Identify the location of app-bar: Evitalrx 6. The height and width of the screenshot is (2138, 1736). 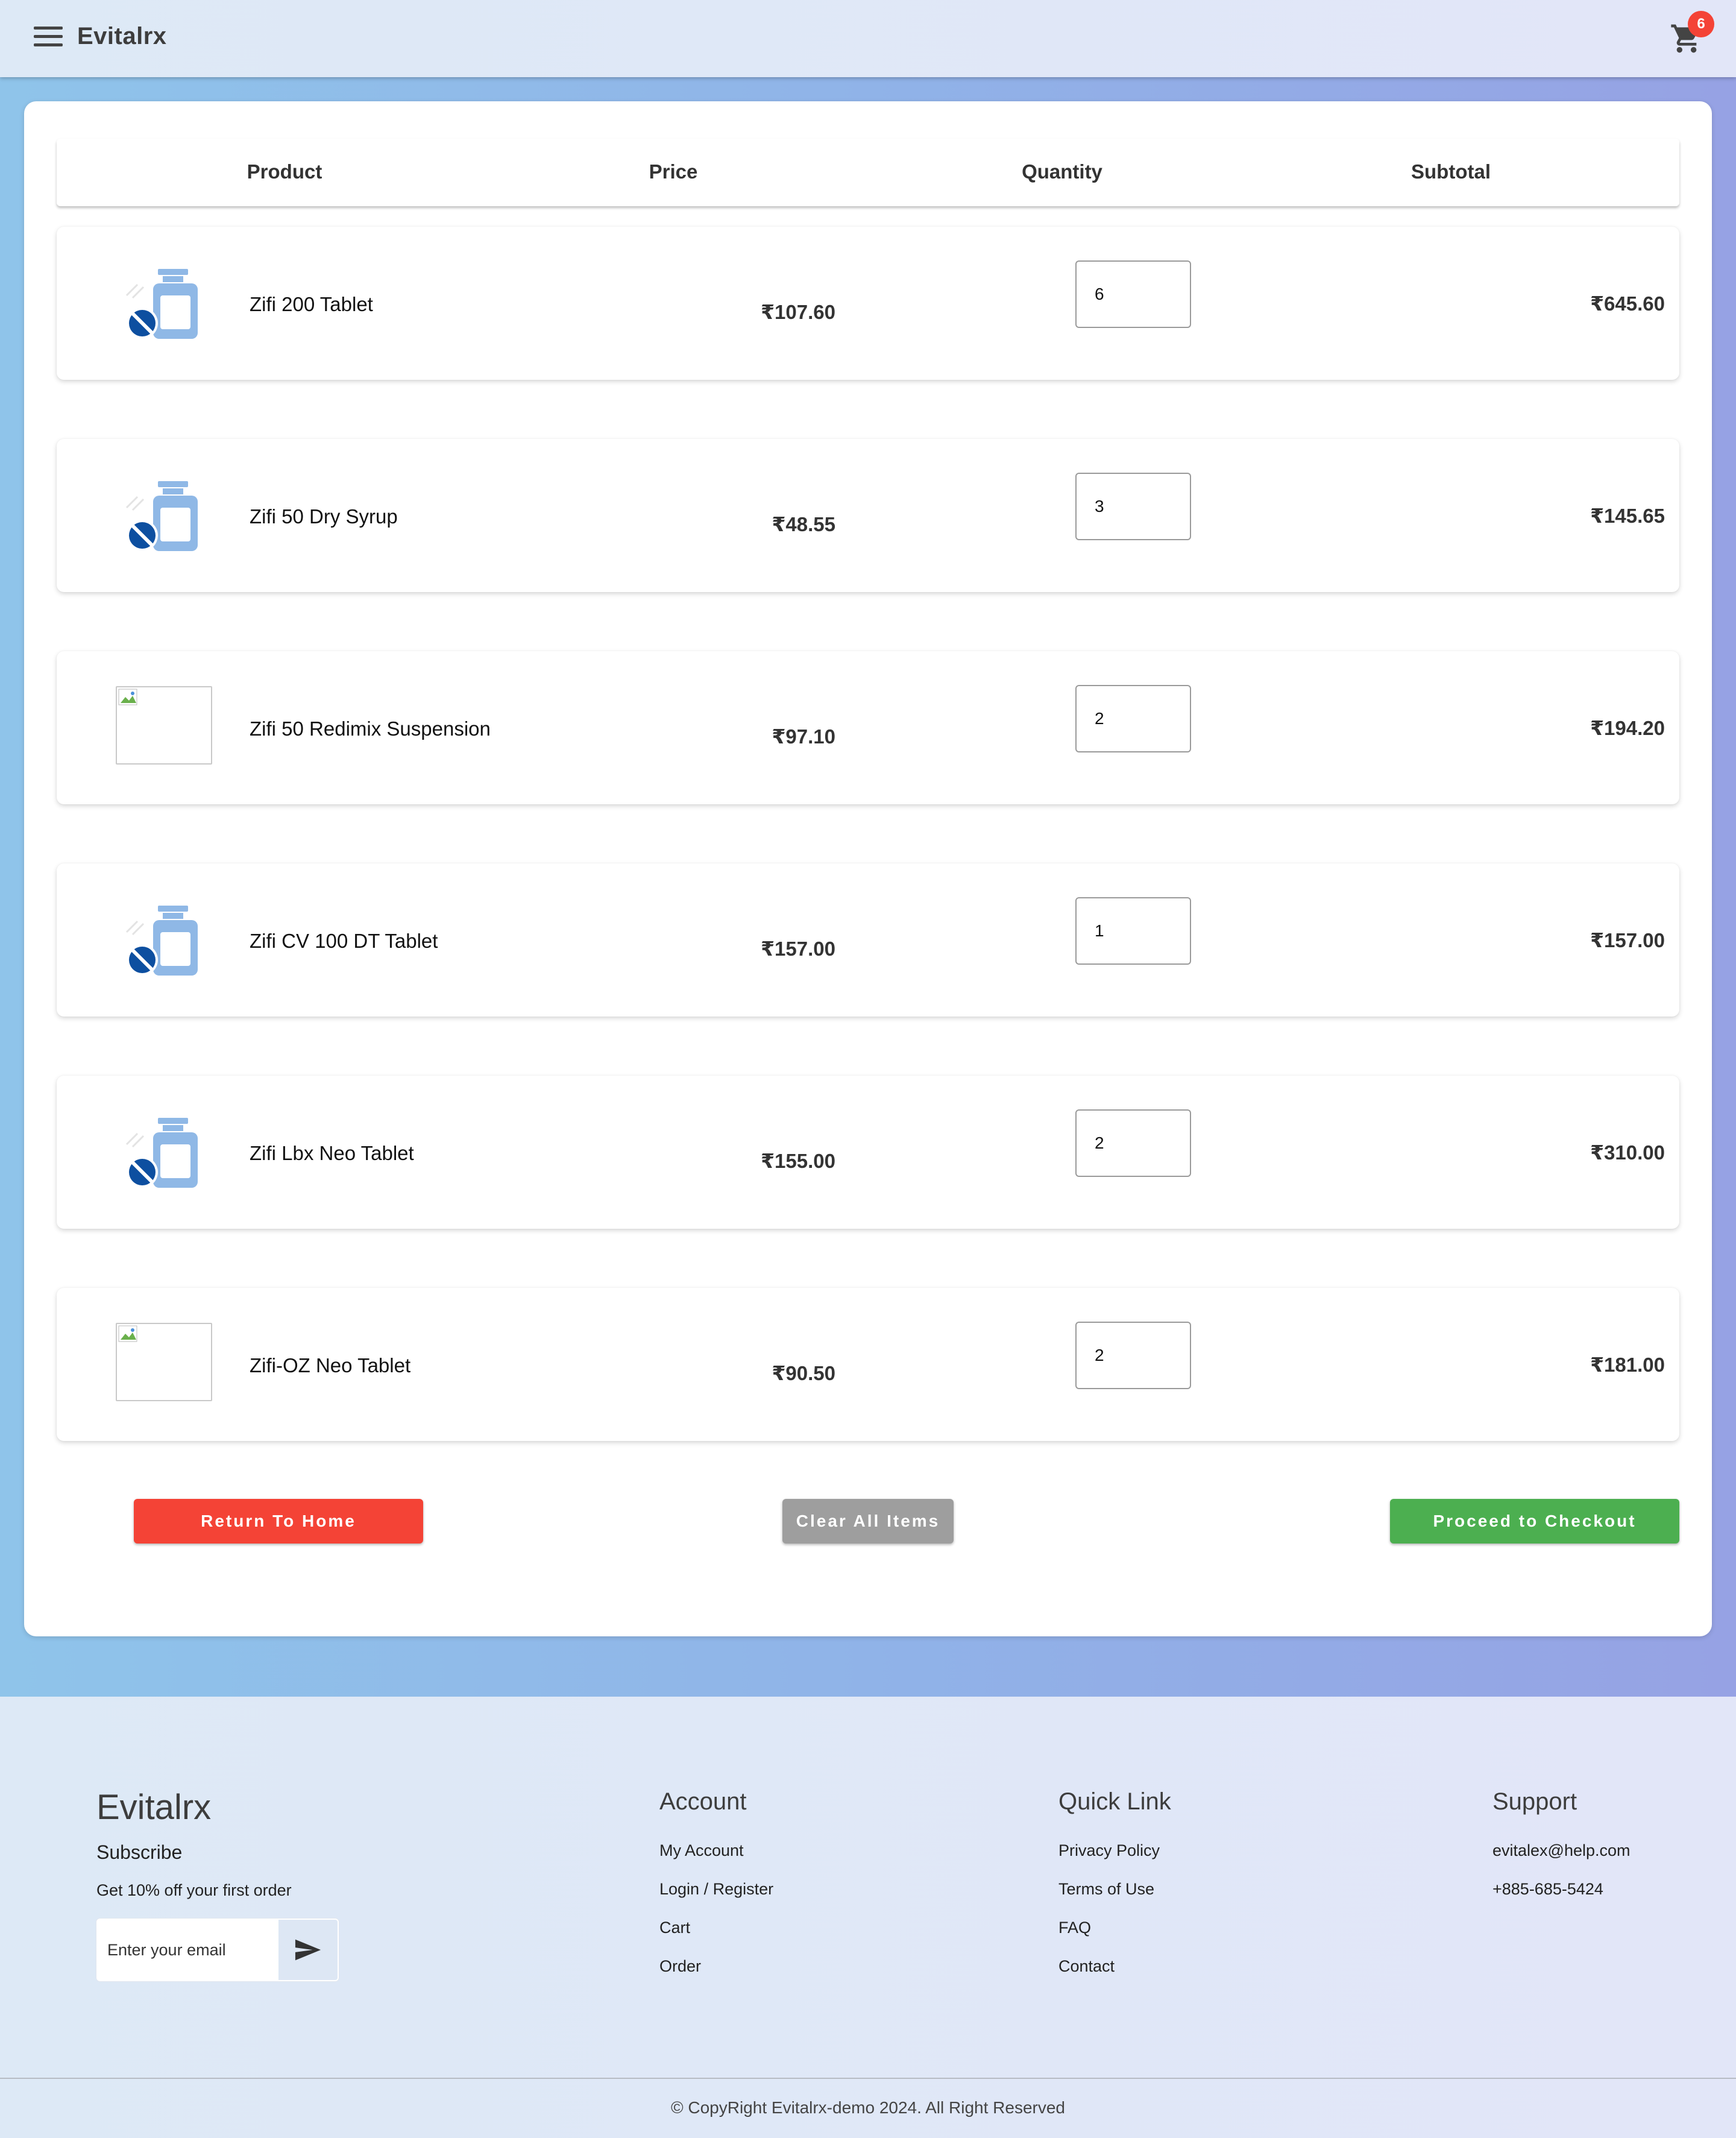
(868, 38).